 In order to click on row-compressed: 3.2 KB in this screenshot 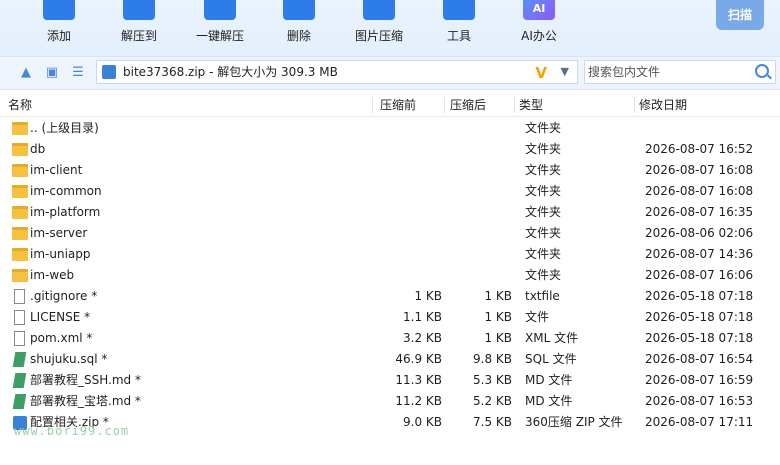, I will do `click(422, 338)`.